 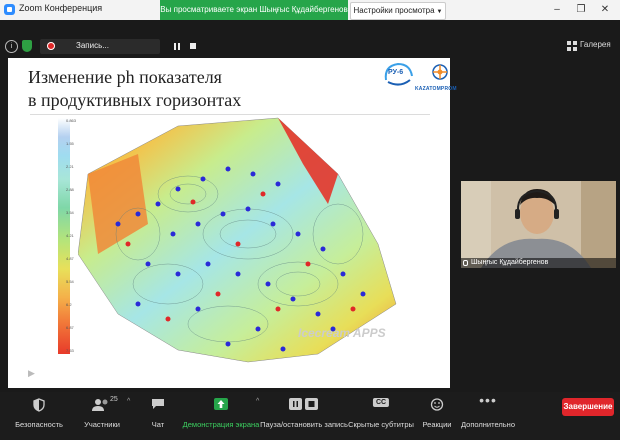 I want to click on color-scale-tick: 5.54, so click(x=70, y=281).